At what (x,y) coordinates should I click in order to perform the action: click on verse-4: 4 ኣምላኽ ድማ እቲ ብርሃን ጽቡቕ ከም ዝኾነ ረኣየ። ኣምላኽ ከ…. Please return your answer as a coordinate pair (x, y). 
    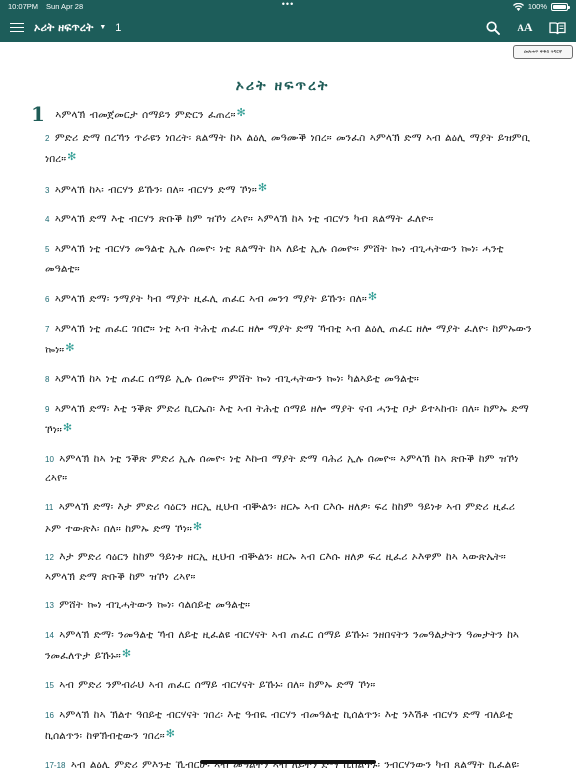
    Looking at the image, I should click on (282, 220).